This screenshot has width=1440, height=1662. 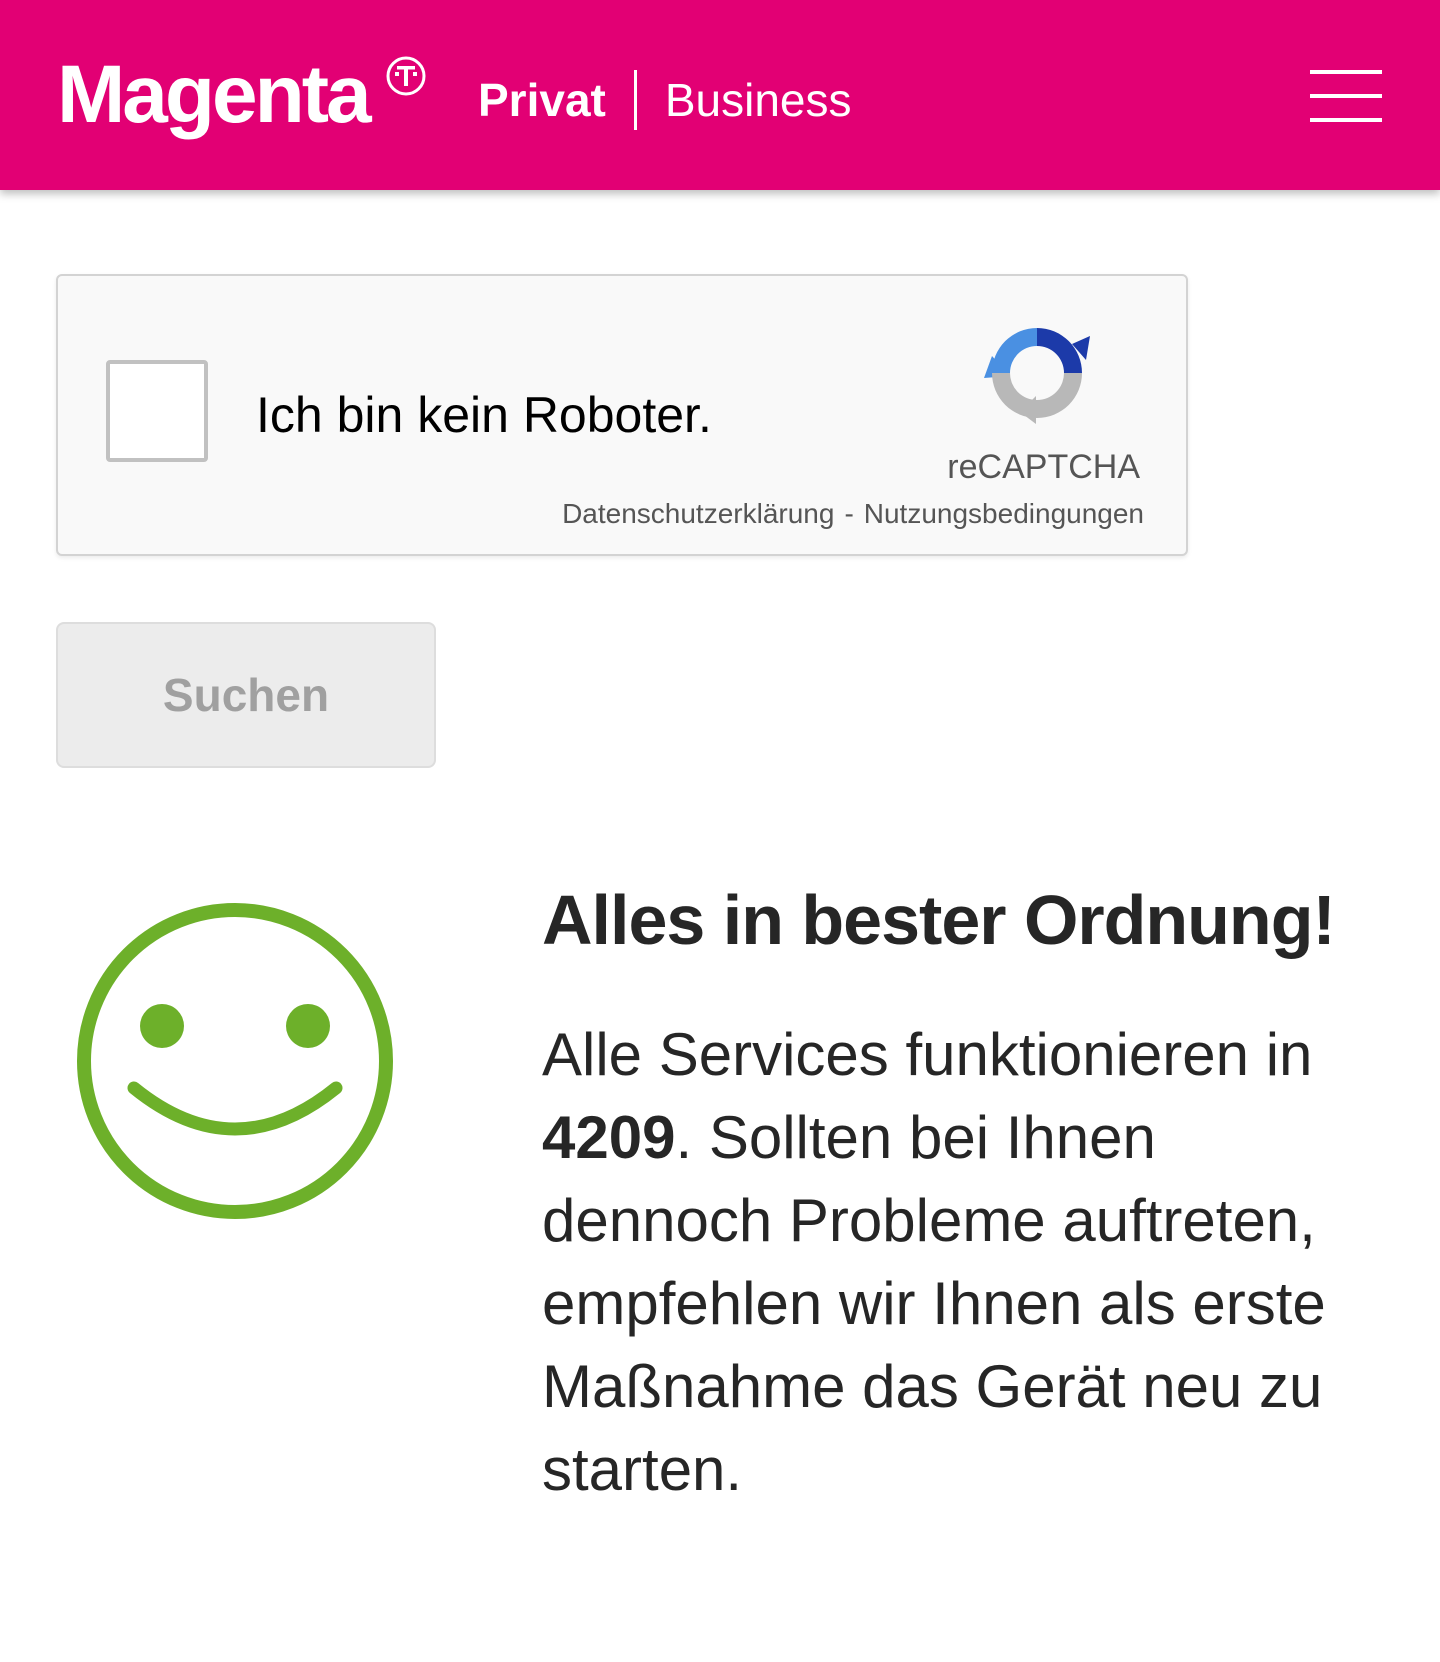 What do you see at coordinates (609, 1137) in the screenshot?
I see `postal-code: 4209` at bounding box center [609, 1137].